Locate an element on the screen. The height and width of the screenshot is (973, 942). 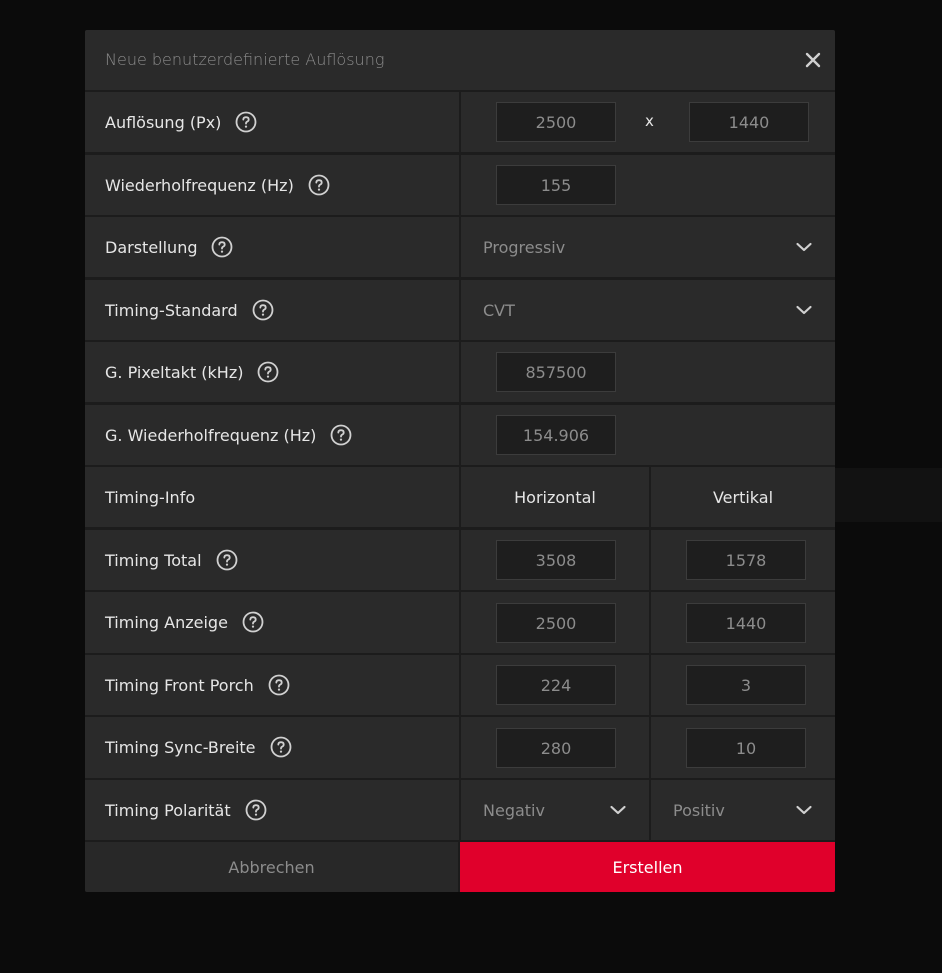
row-polarity-label-cell: Timing Polarität is located at coordinates (272, 810).